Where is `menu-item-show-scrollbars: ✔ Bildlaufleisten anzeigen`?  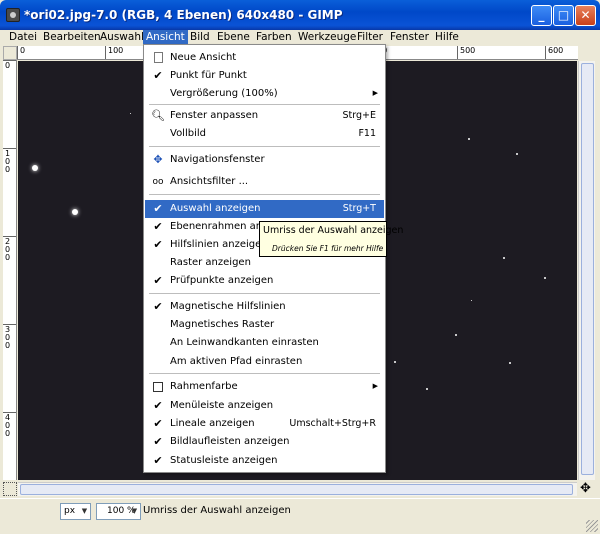
menu-item-show-scrollbars: ✔ Bildlaufleisten anzeigen is located at coordinates (264, 442).